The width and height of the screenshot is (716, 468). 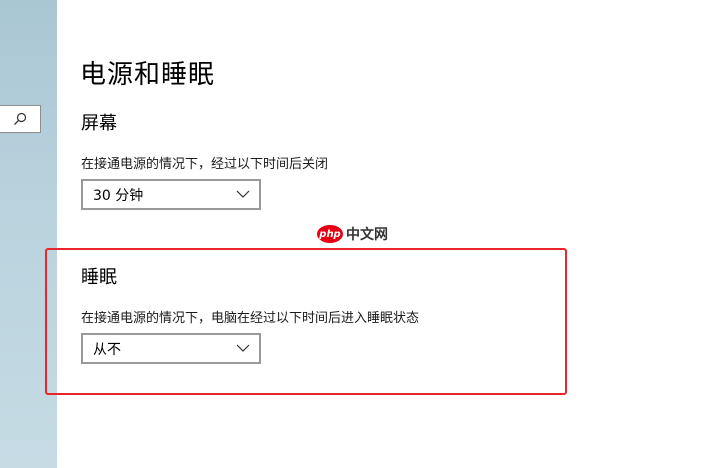 I want to click on watermark-badge: php, so click(x=330, y=234).